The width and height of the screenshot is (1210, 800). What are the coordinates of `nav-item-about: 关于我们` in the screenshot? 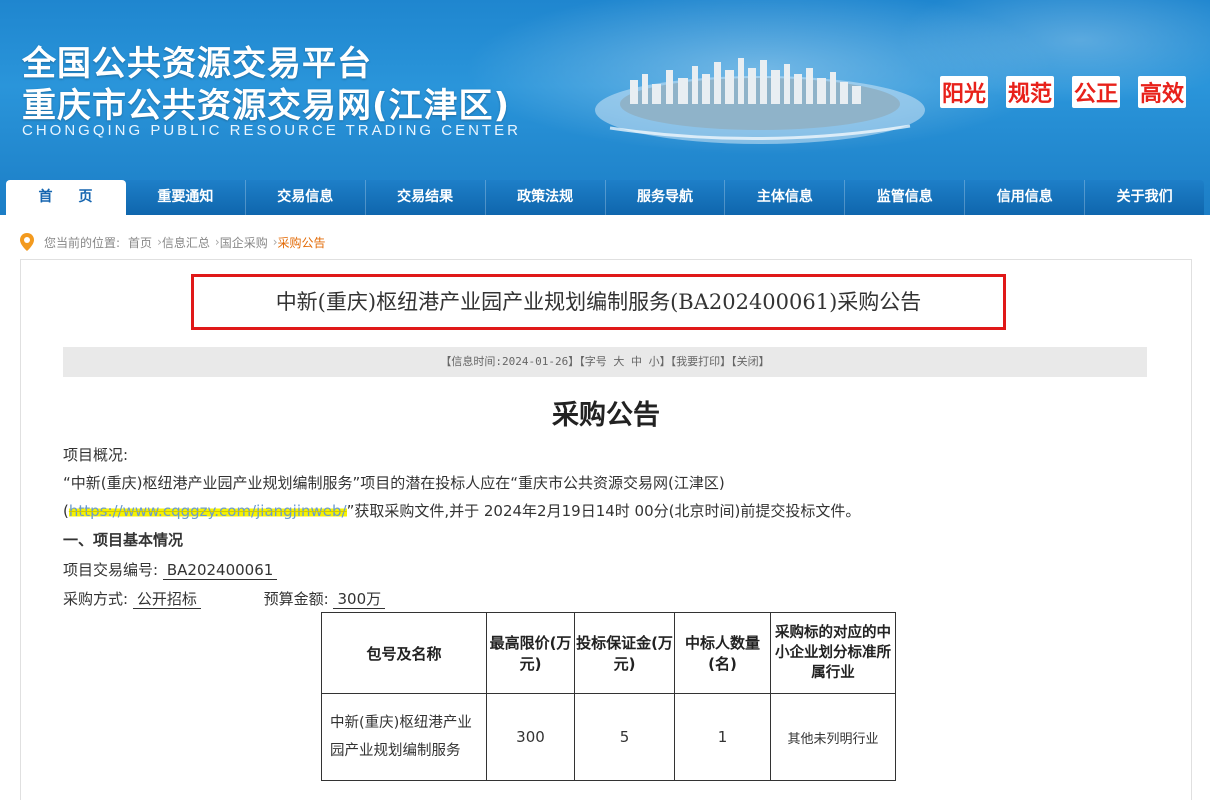 It's located at (1144, 197).